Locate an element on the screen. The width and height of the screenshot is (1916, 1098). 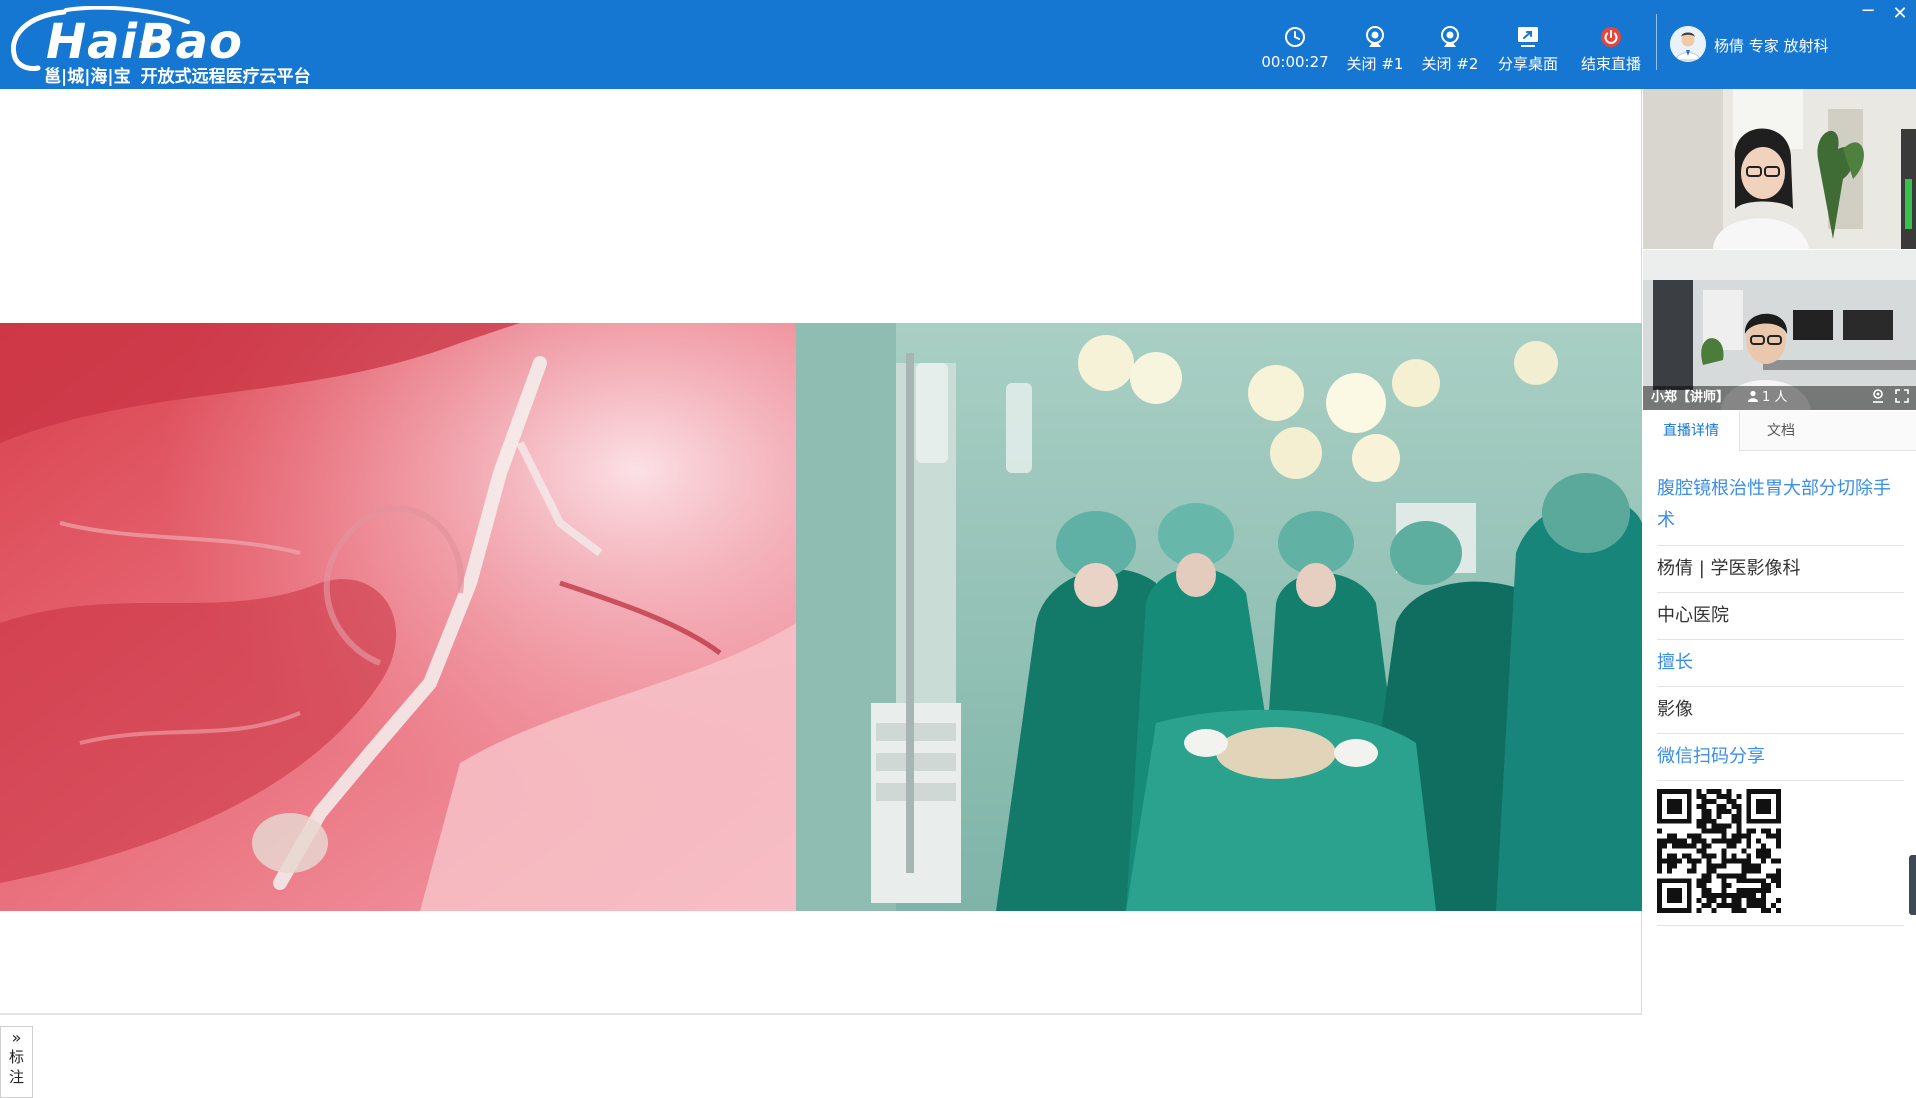
header-divider is located at coordinates (1656, 42).